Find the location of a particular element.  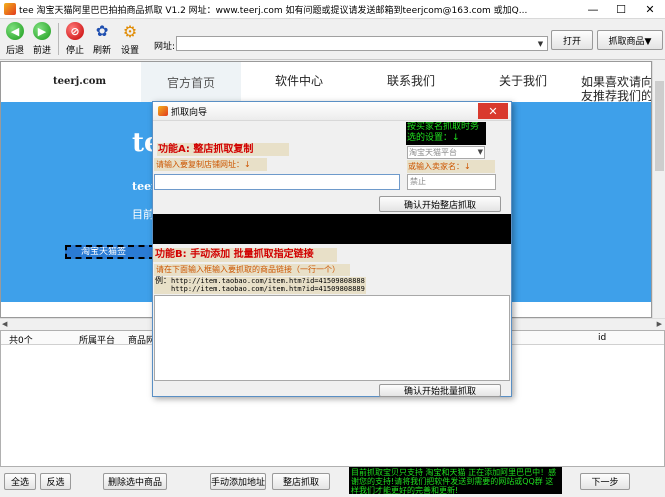

selection-marquee: 淘宝天猫签 is located at coordinates (110, 252).